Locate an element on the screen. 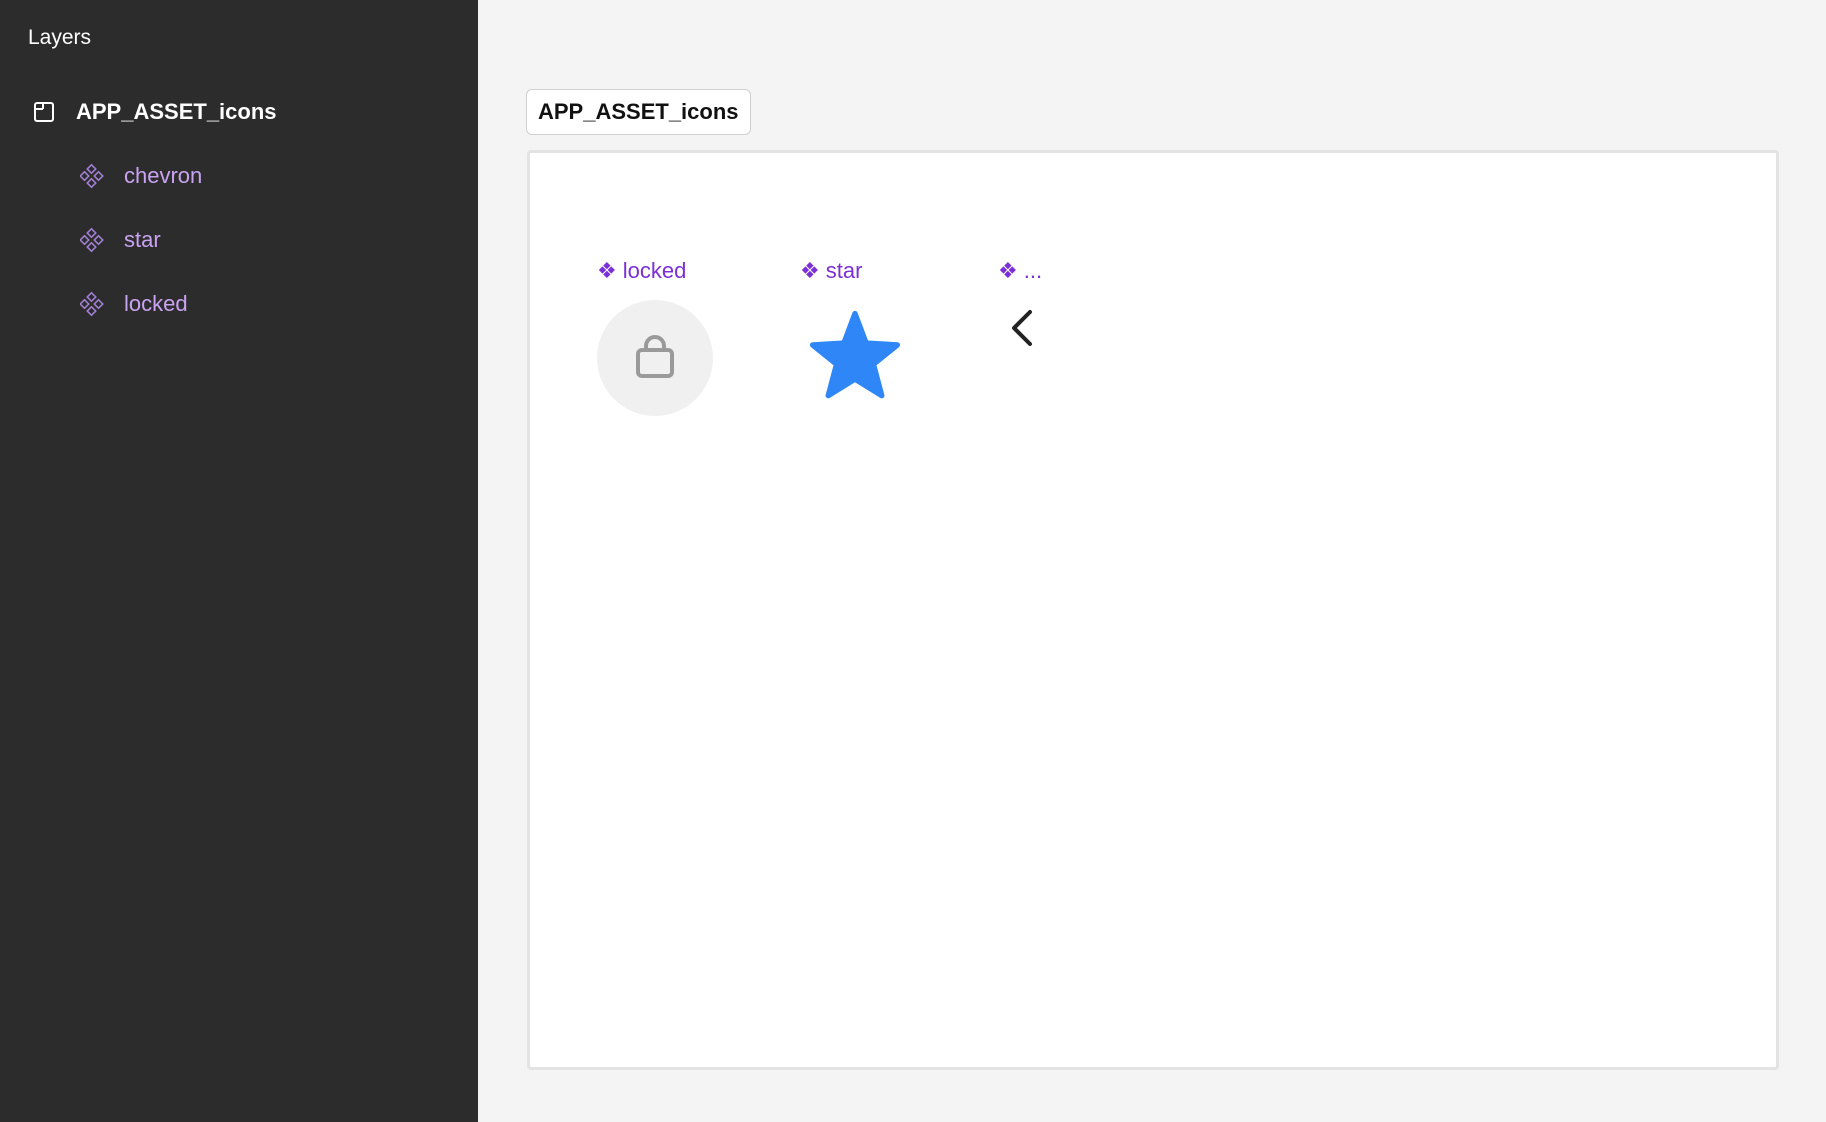 The image size is (1826, 1122). layer-item-frame: APP_ASSET_icons is located at coordinates (239, 112).